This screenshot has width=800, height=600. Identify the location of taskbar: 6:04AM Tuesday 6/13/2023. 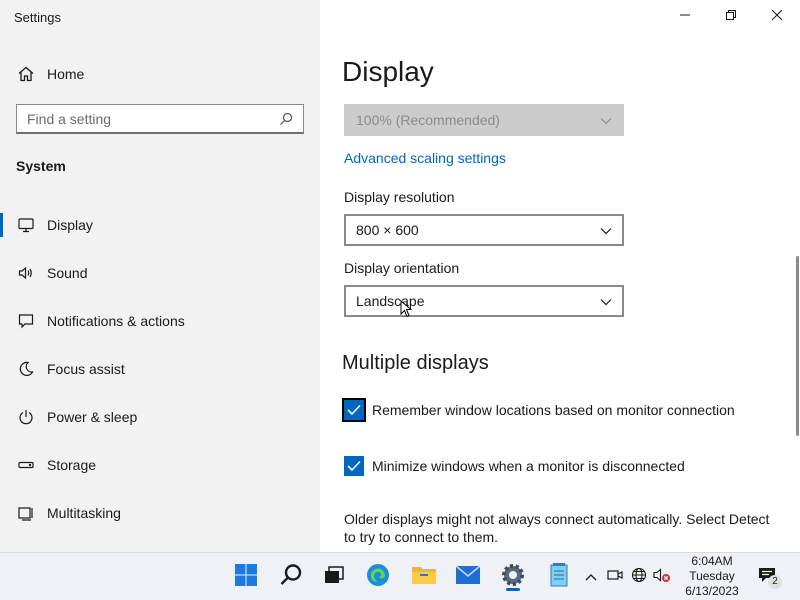
(400, 576).